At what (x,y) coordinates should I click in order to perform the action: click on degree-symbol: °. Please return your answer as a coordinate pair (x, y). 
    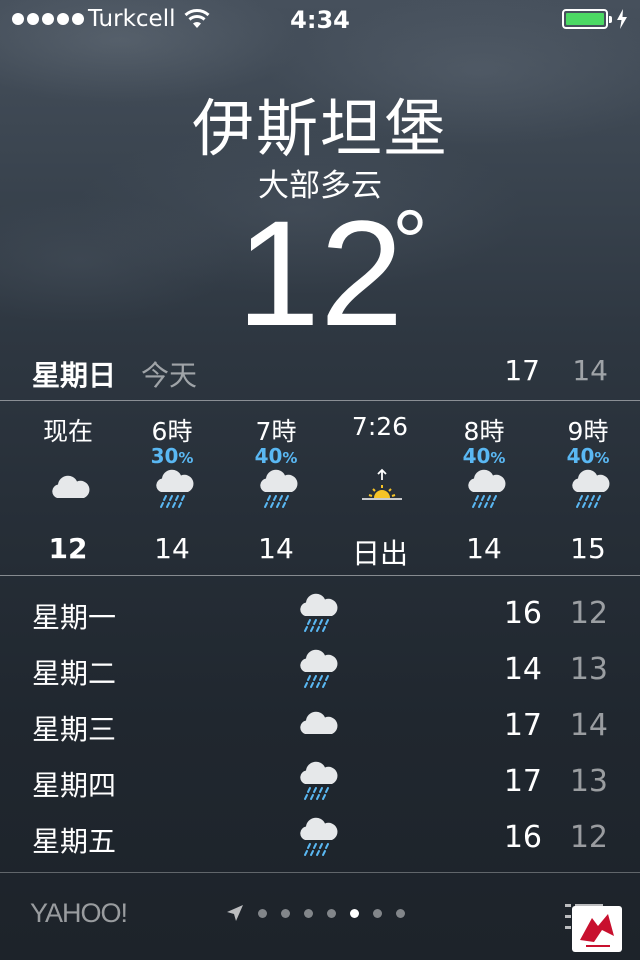
    Looking at the image, I should click on (410, 243).